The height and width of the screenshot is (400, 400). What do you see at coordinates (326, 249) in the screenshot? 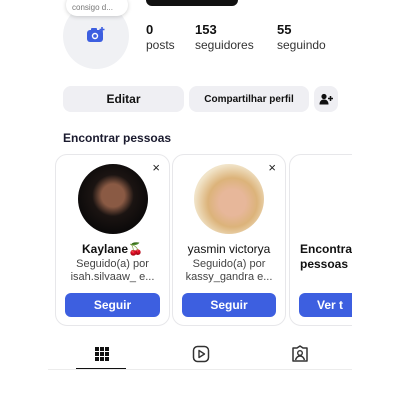
I see `find-people-title: Encontra` at bounding box center [326, 249].